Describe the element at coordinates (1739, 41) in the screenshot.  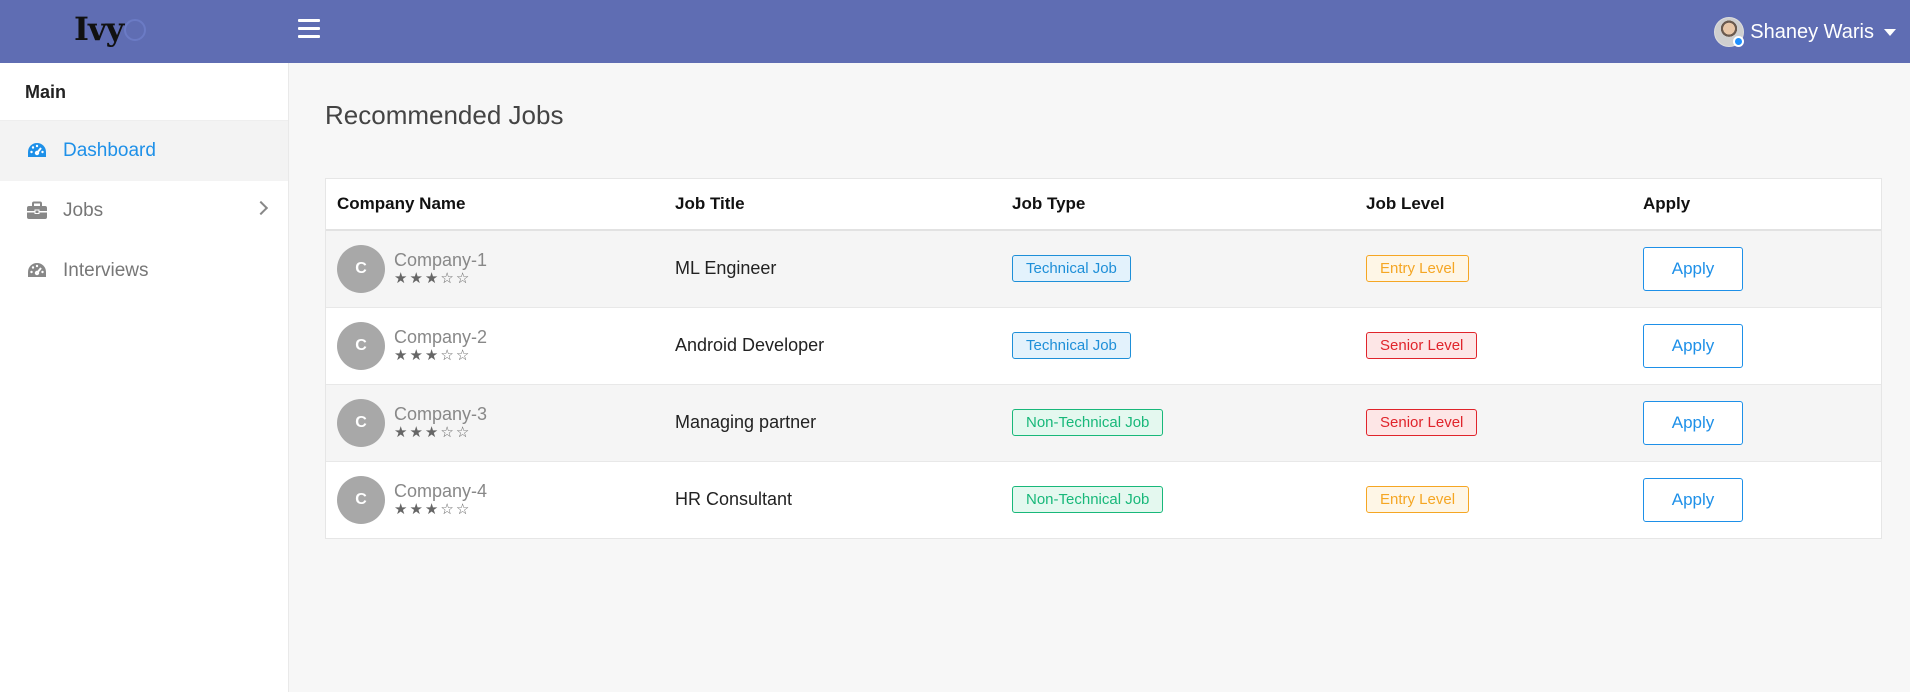
I see `online-status-icon` at that location.